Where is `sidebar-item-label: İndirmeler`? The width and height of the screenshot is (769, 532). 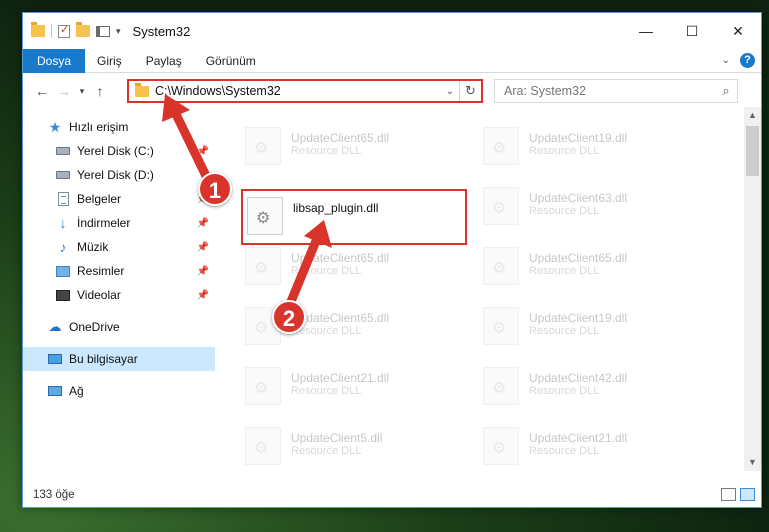
sidebar-item-label: İndirmeler is located at coordinates (104, 223).